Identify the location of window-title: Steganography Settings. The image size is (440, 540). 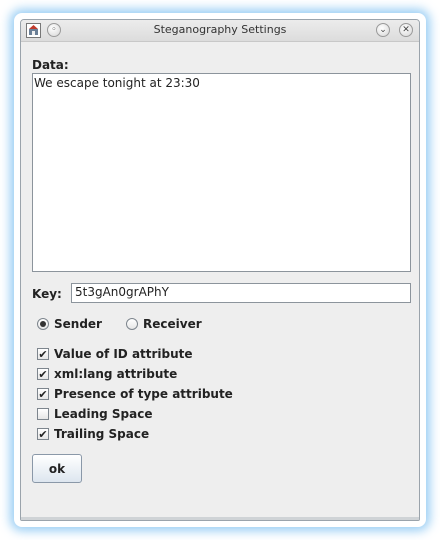
(220, 29).